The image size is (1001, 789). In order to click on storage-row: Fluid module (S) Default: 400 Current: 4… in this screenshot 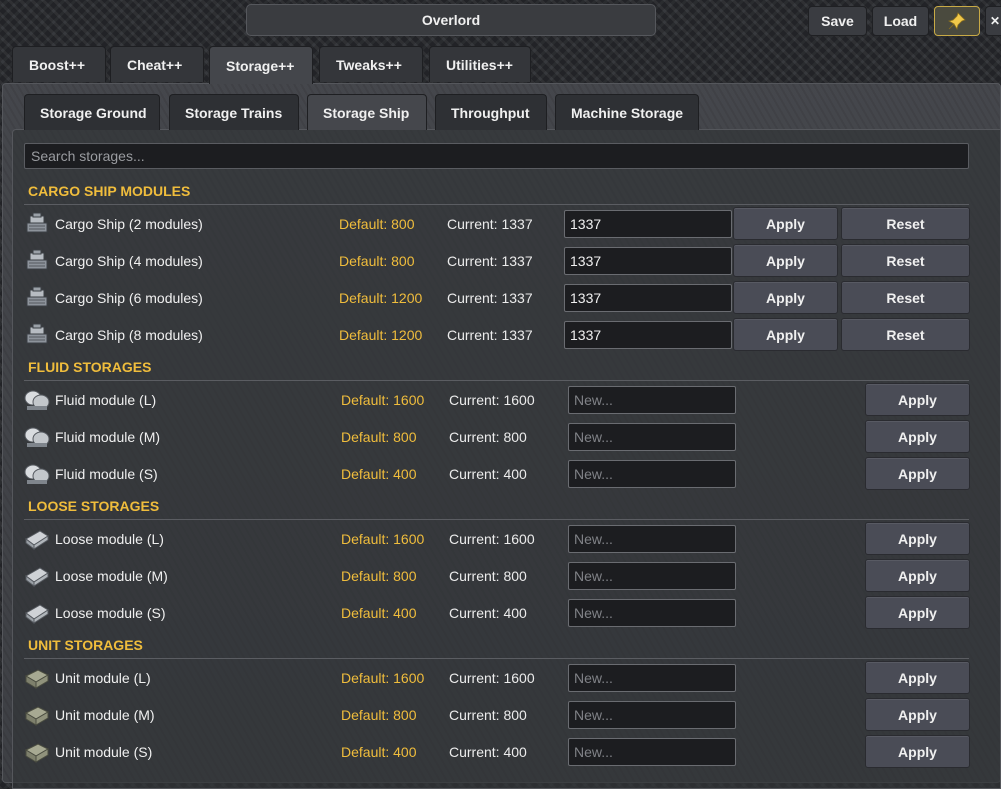, I will do `click(498, 474)`.